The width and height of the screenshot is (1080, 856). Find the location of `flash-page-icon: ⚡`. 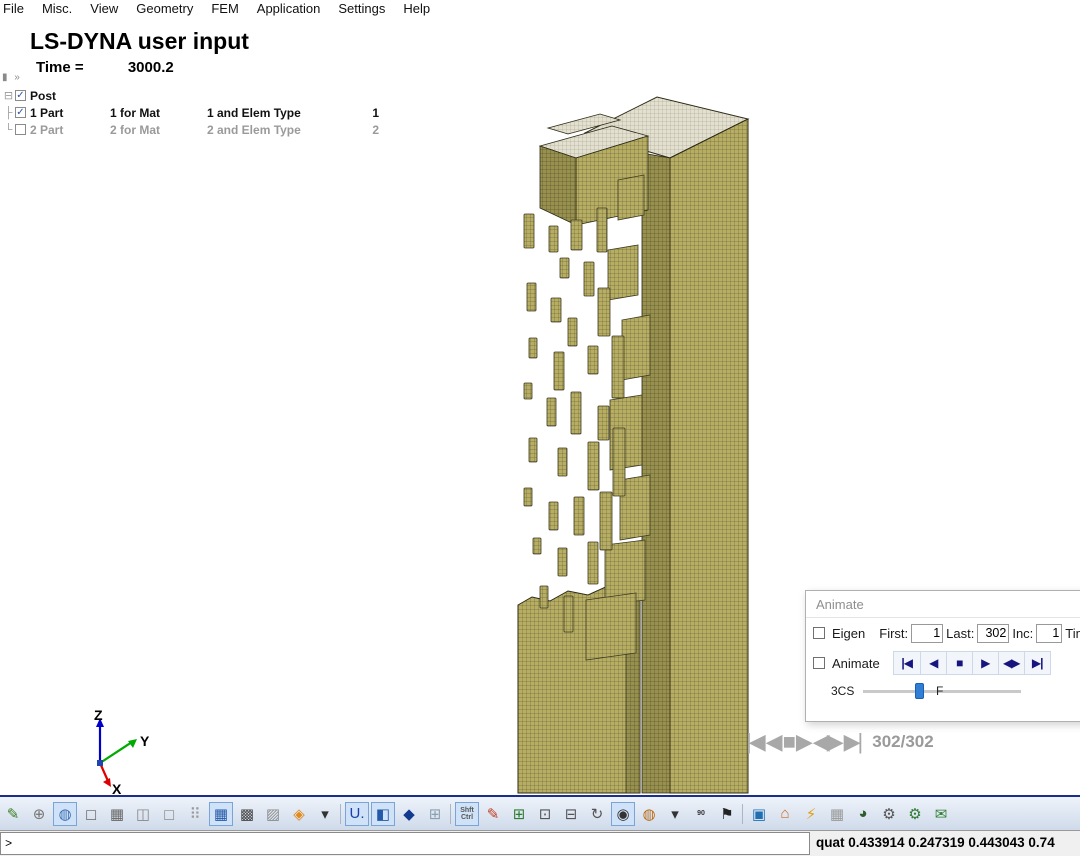

flash-page-icon: ⚡ is located at coordinates (811, 814).